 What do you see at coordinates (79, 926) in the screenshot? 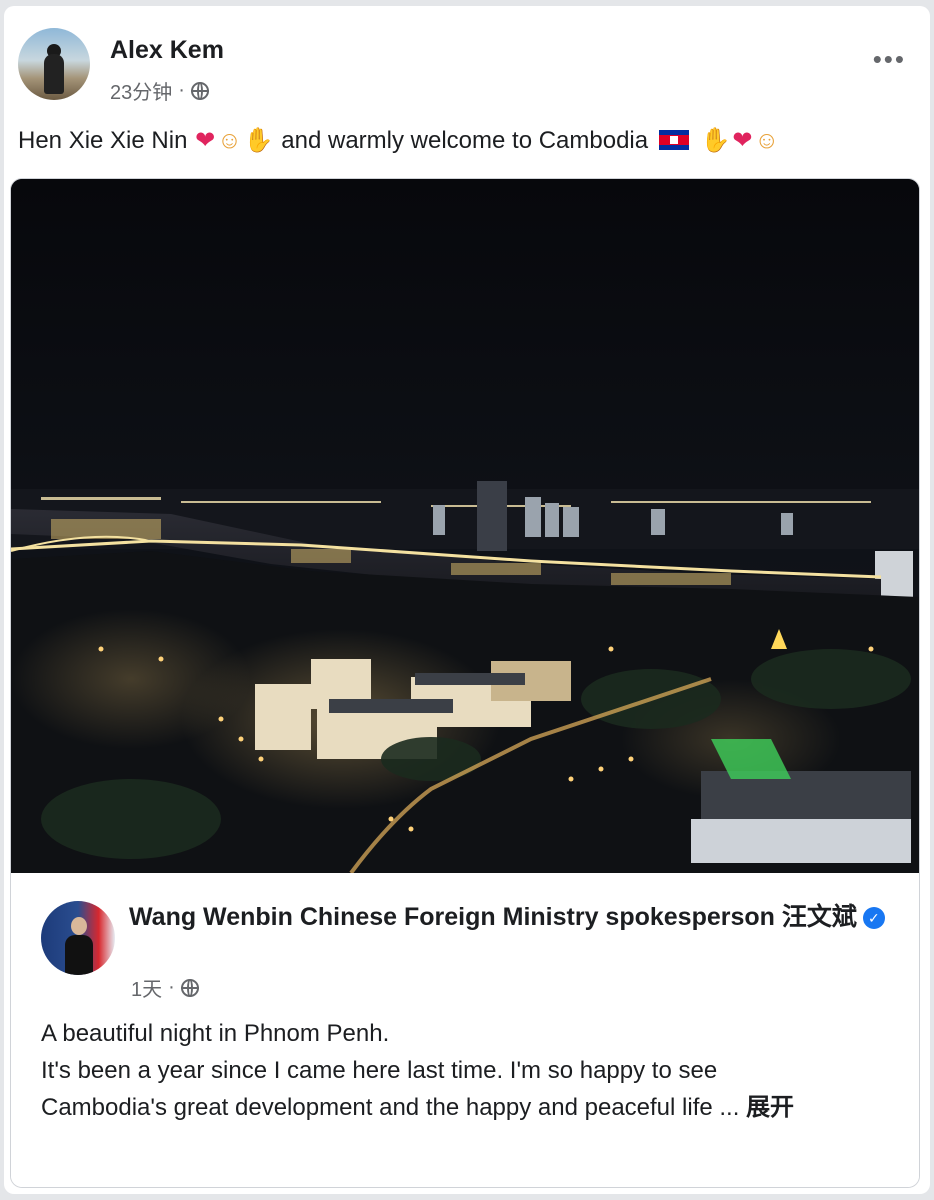
I see `shared-avatar-head` at bounding box center [79, 926].